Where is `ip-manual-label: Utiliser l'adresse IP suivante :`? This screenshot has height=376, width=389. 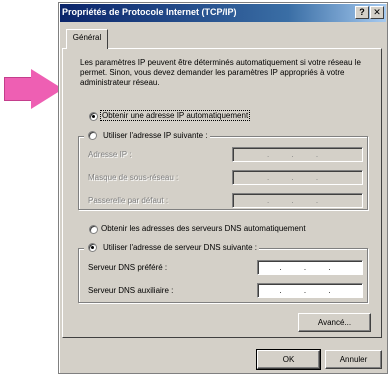
ip-manual-label: Utiliser l'adresse IP suivante : is located at coordinates (155, 135).